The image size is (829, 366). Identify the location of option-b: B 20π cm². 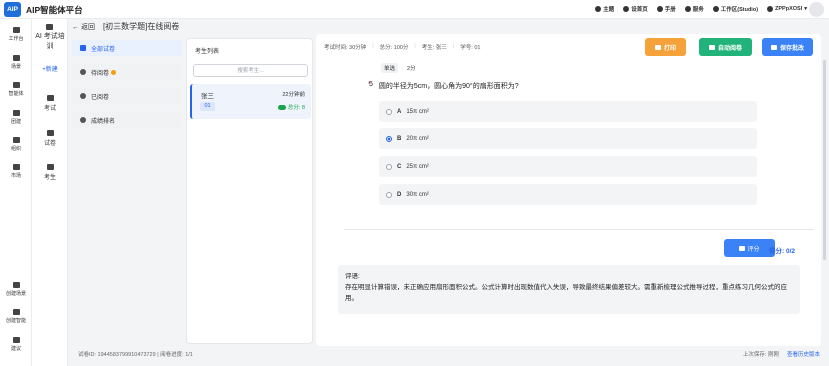
(568, 138).